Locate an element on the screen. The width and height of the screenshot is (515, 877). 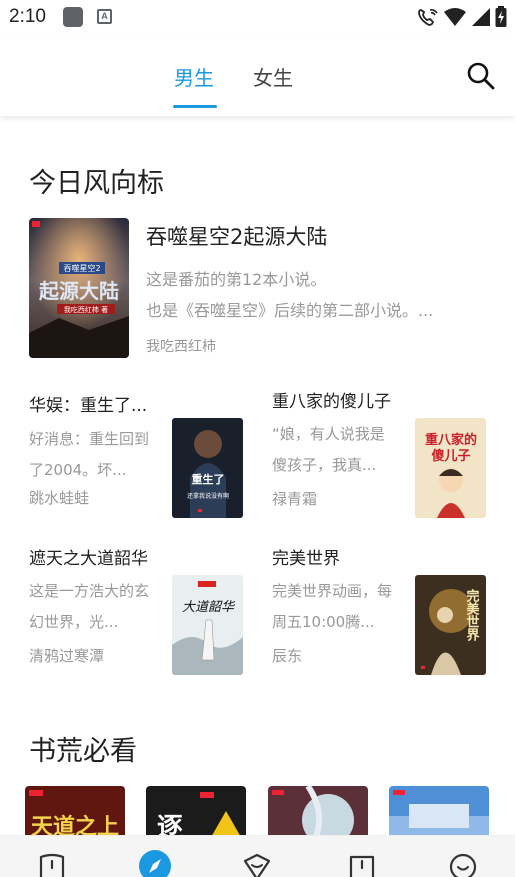
status-icons is located at coordinates (462, 17).